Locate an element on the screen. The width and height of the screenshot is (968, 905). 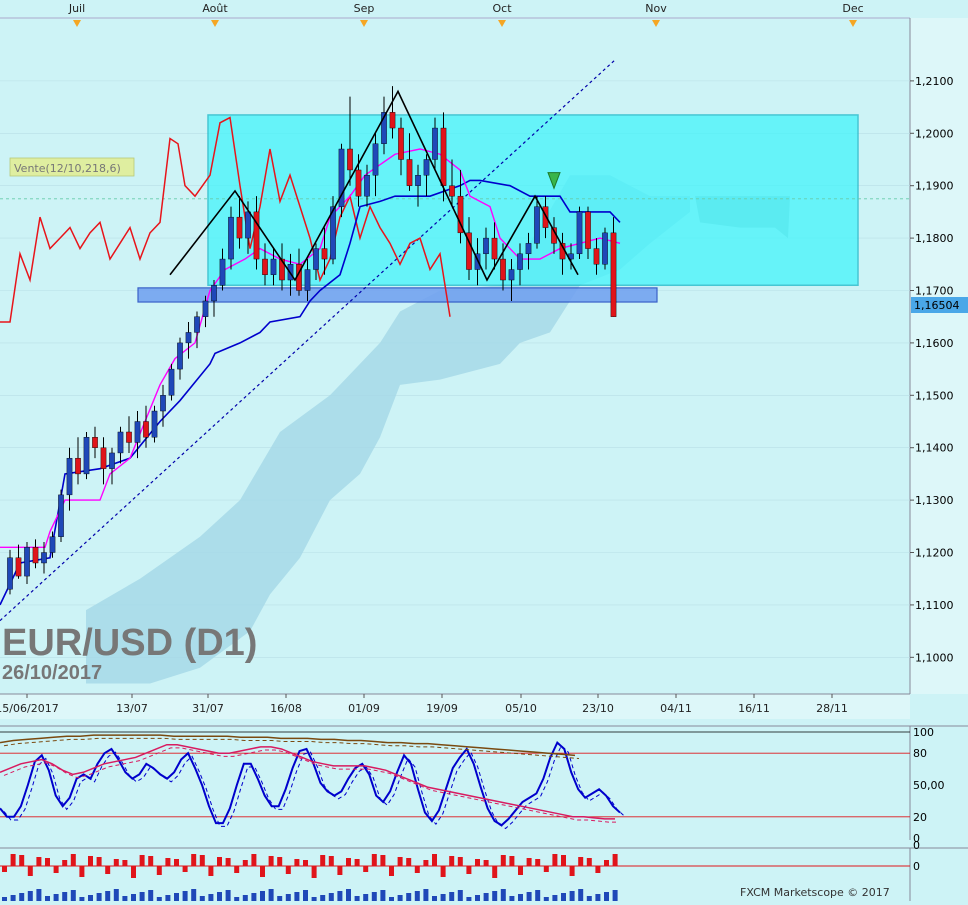
y-tick-label: 1,1700 is located at coordinates (934, 290).